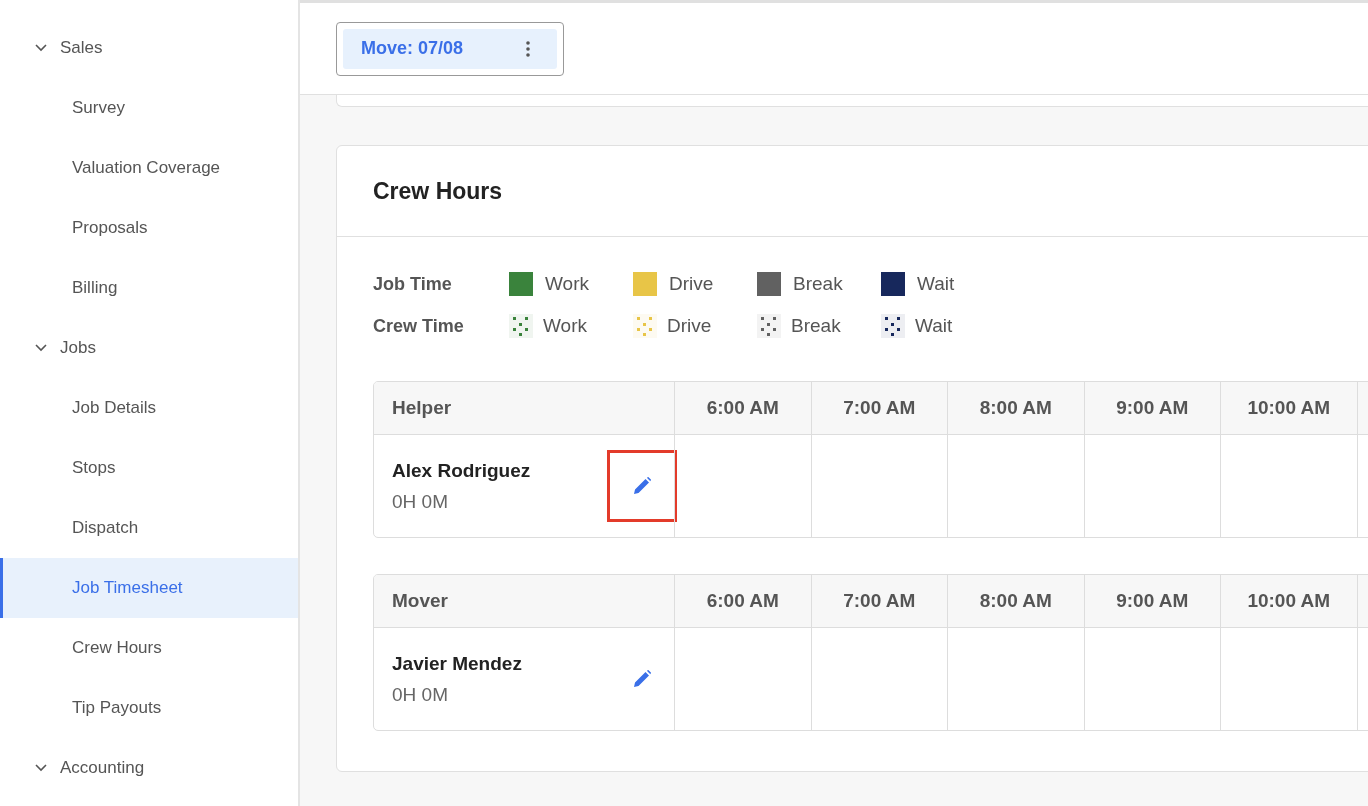 The image size is (1368, 806). Describe the element at coordinates (149, 48) in the screenshot. I see `sidebar-group: Sales` at that location.